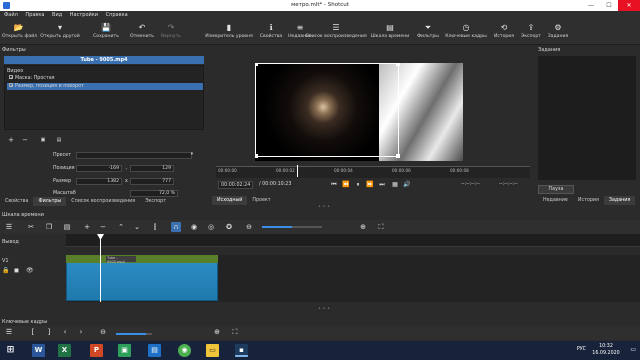  I want to click on undo-button: ↶ Отменить, so click(142, 32).